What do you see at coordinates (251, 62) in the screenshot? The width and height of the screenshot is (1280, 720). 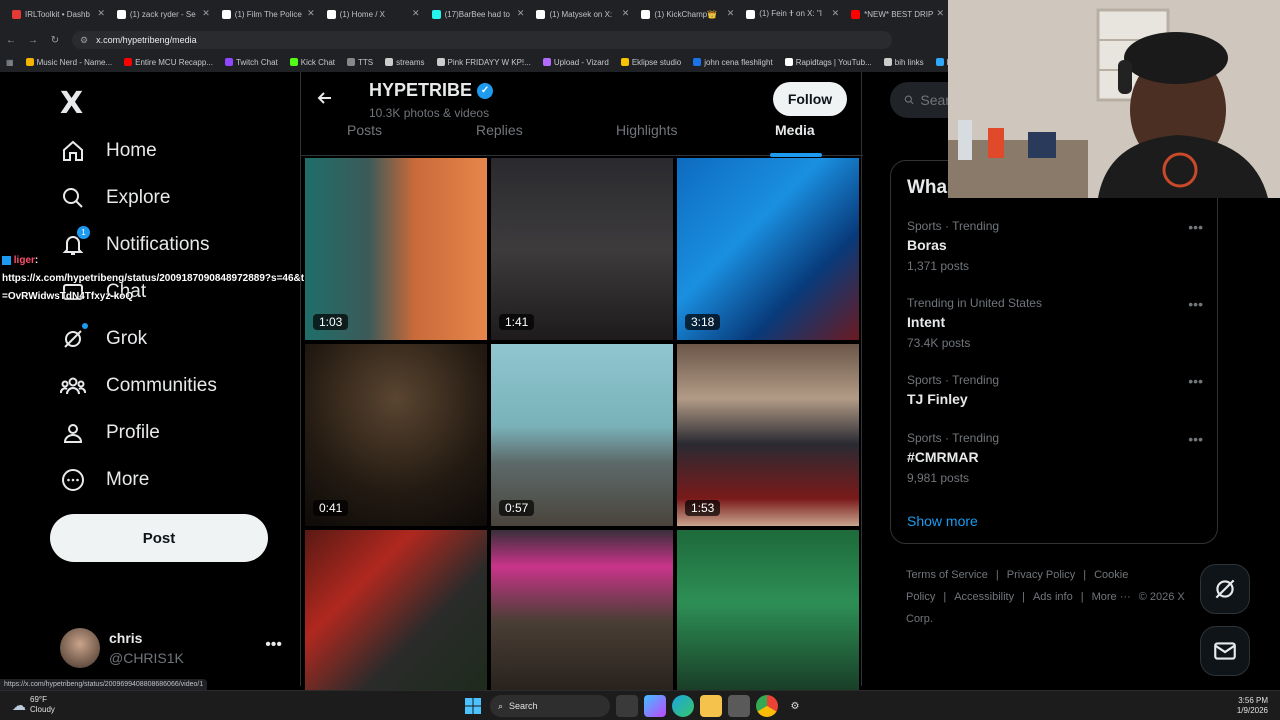 I see `bookmark-item: Twitch Chat` at bounding box center [251, 62].